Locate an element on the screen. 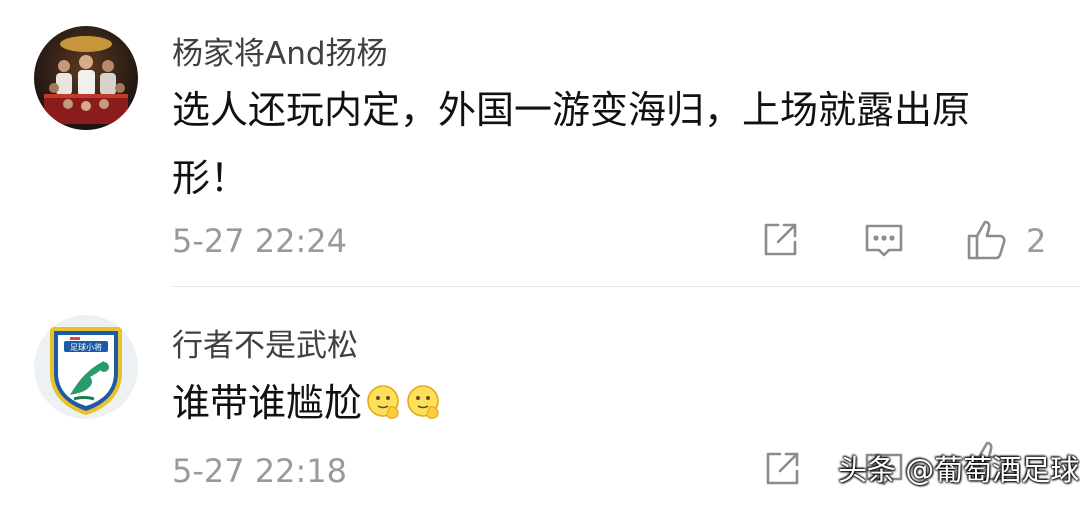 The height and width of the screenshot is (509, 1080). timestamp: 5-27 22:18 is located at coordinates (260, 471).